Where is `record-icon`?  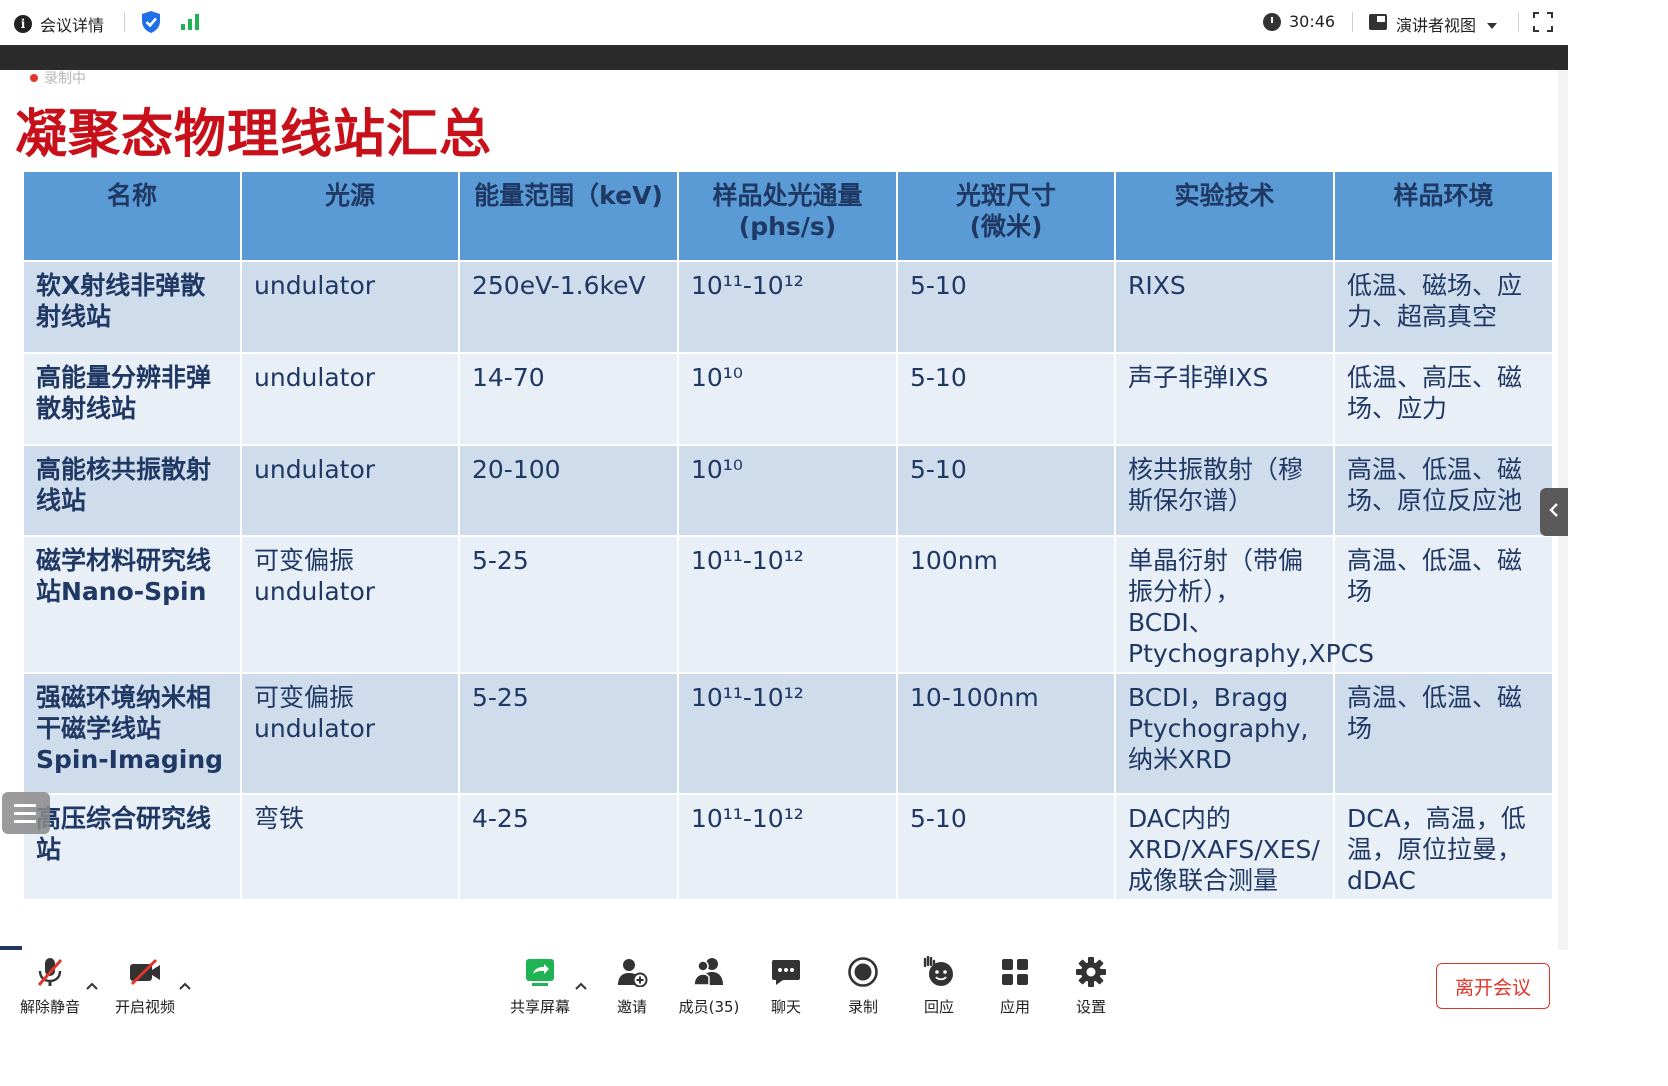
record-icon is located at coordinates (863, 971).